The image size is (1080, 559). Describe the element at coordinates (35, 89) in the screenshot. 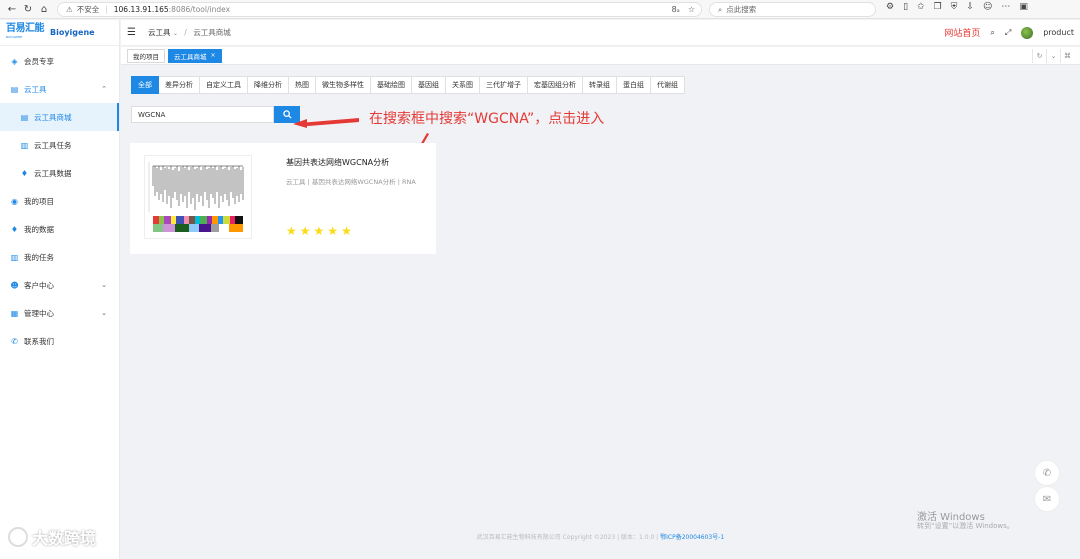

I see `sidebar-item-label: 云工具` at that location.